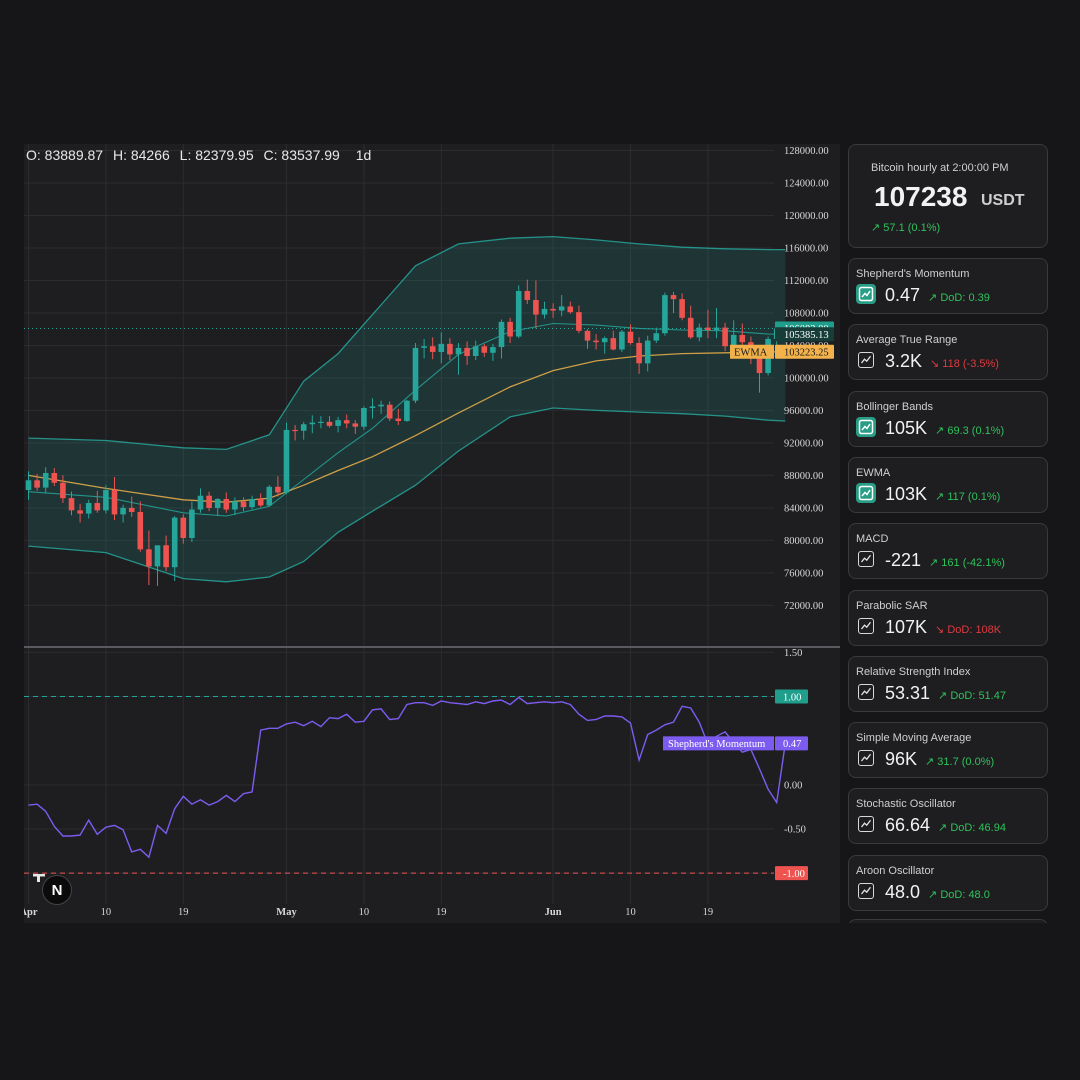 This screenshot has height=1080, width=1080. What do you see at coordinates (792, 697) in the screenshot?
I see `momentum-tag-high: 1.00` at bounding box center [792, 697].